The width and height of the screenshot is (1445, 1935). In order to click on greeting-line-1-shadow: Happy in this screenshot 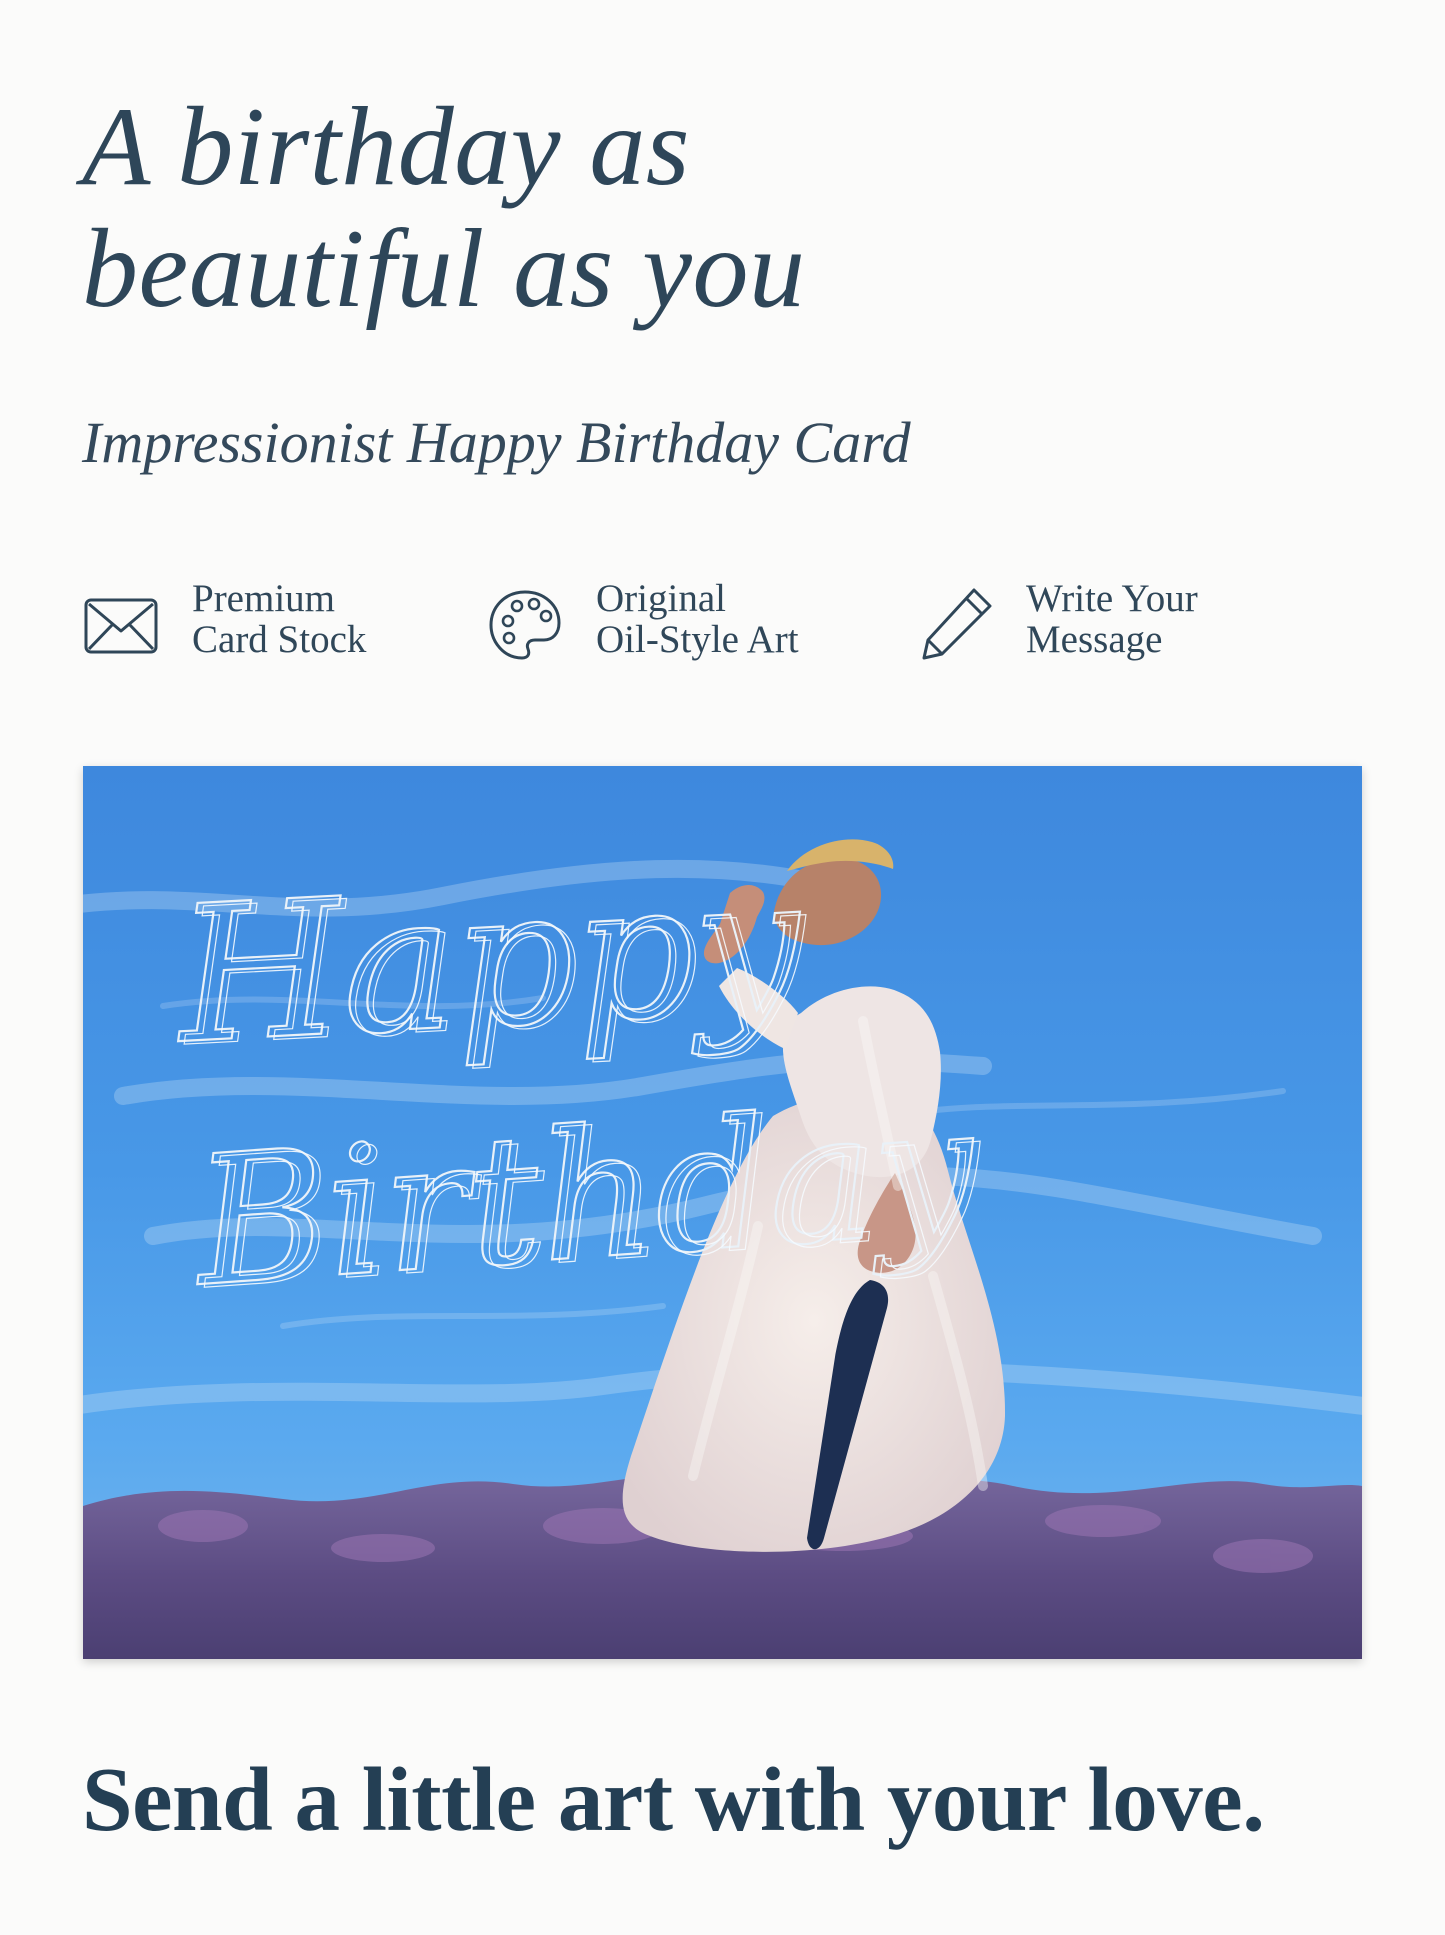, I will do `click(494, 963)`.